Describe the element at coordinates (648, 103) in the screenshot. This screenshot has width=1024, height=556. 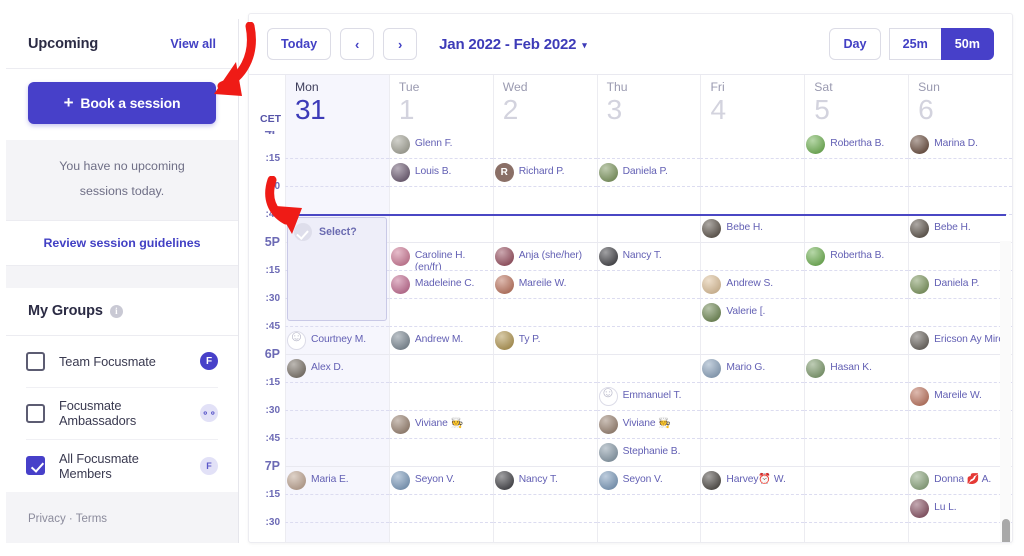
I see `day-header-thu: Thu 3` at that location.